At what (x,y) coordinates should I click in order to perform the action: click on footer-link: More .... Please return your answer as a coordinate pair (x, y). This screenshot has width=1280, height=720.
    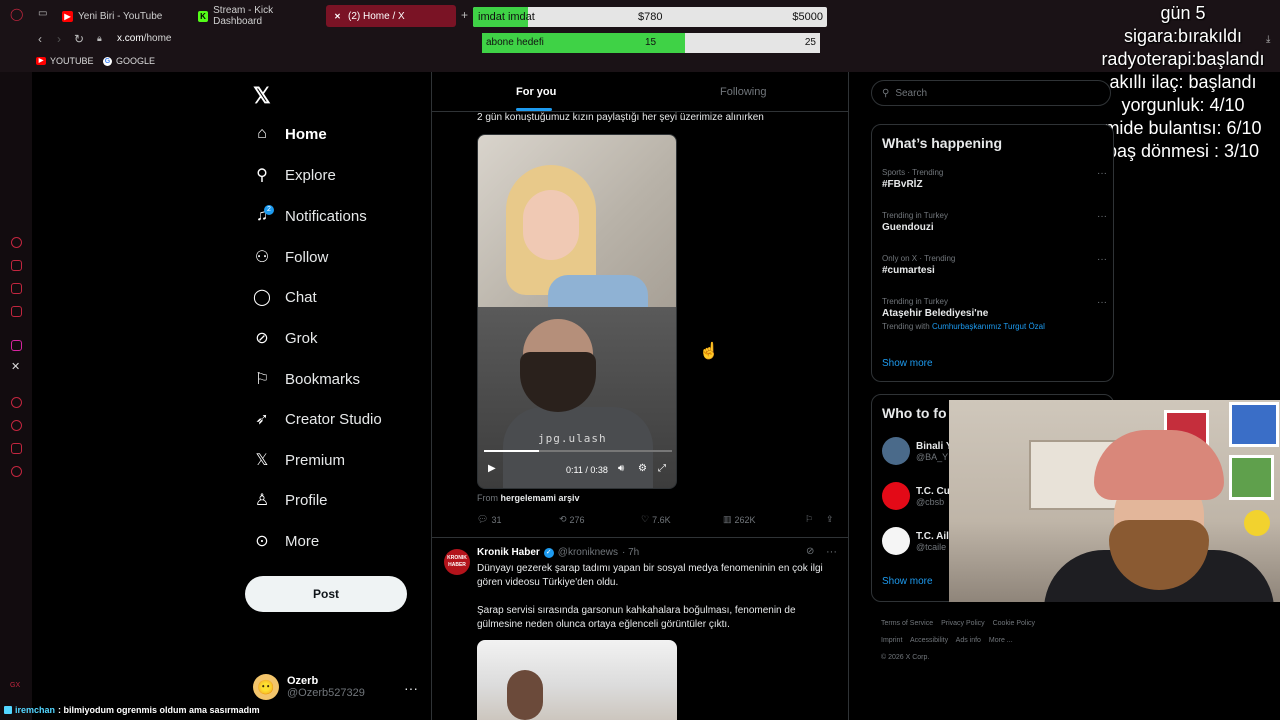
    Looking at the image, I should click on (1001, 640).